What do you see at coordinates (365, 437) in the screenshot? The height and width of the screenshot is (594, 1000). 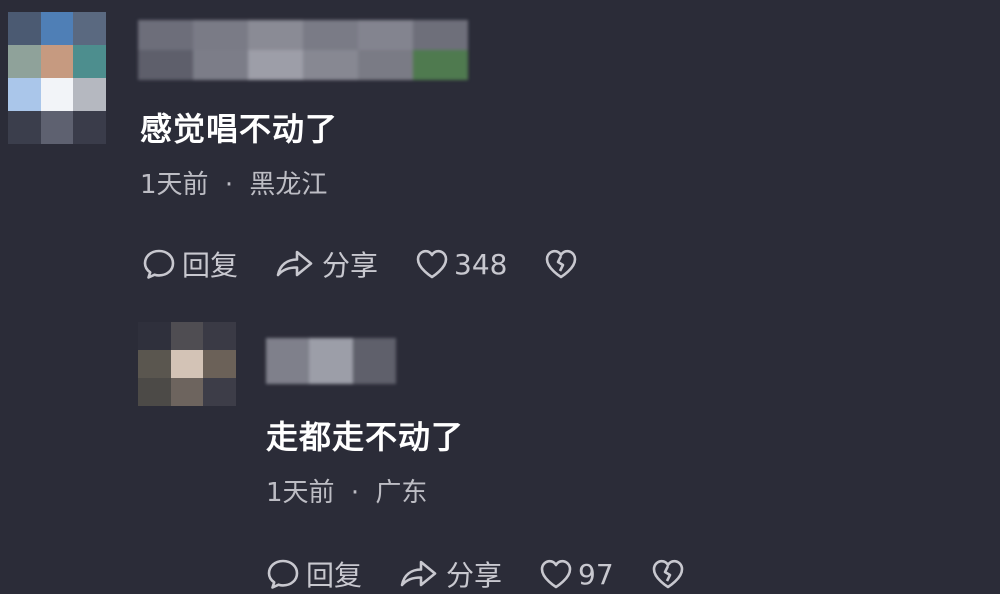 I see `comment-text: 走都走不动了` at bounding box center [365, 437].